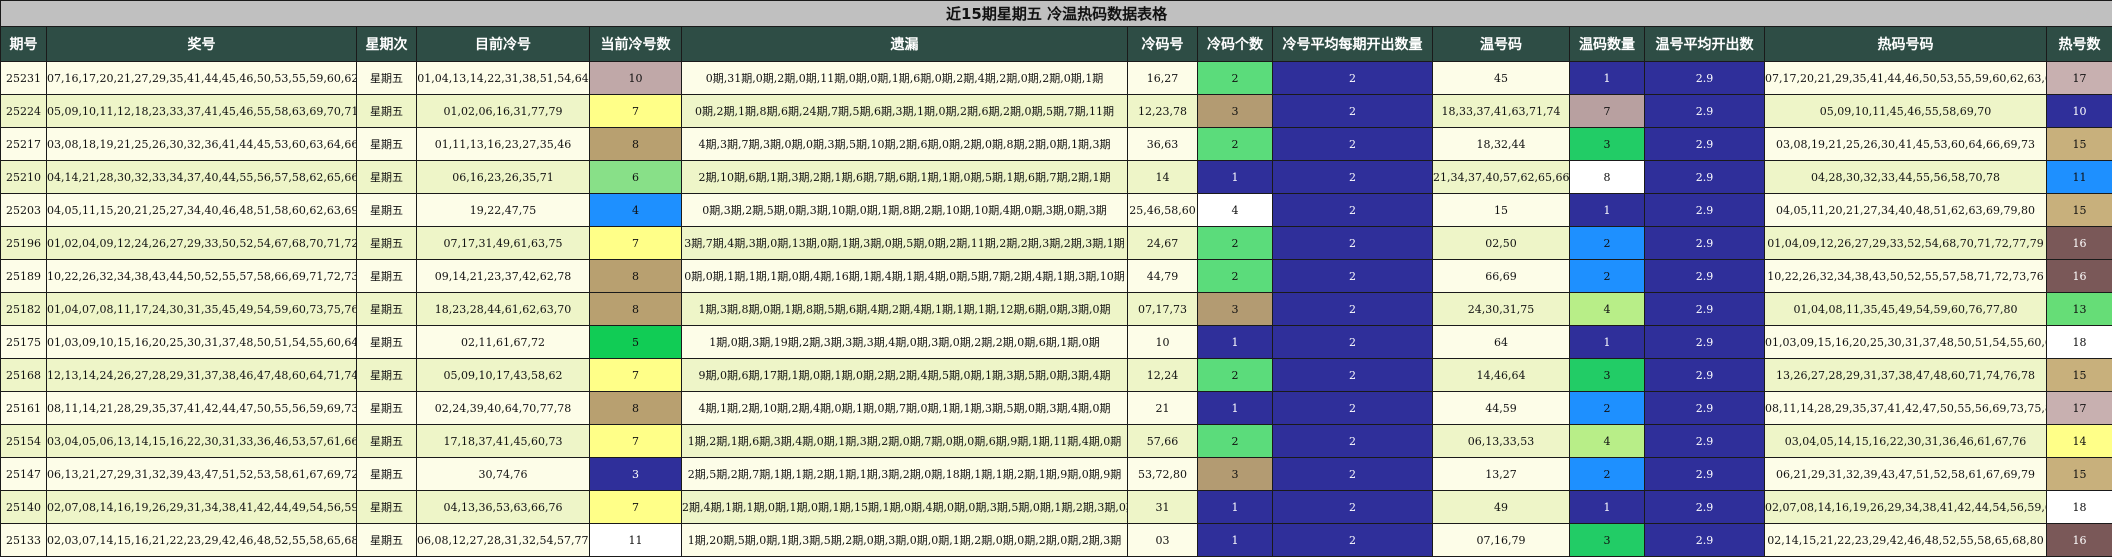  Describe the element at coordinates (1501, 144) in the screenshot. I see `warm-numbers-cell: 18,32,44` at that location.